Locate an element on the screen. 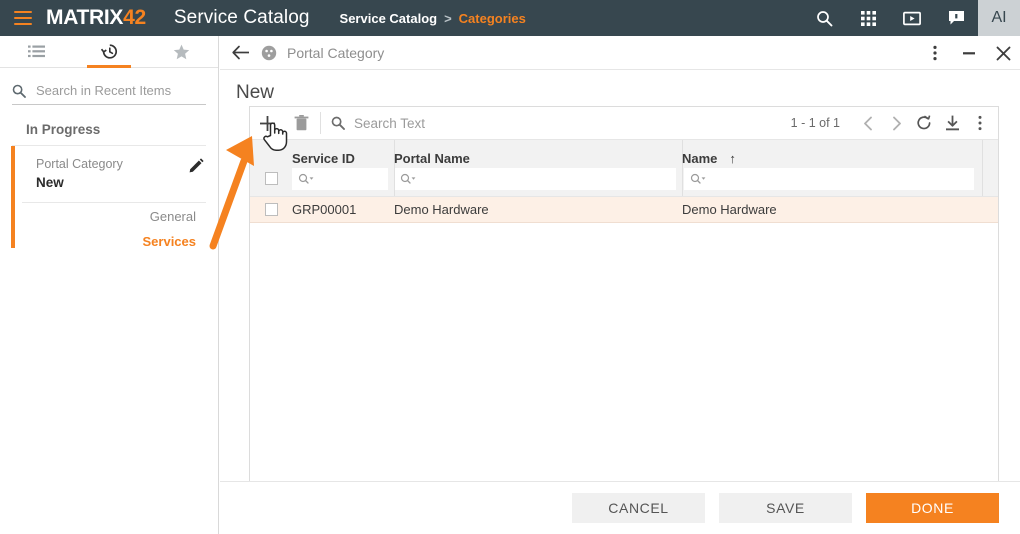 This screenshot has width=1020, height=534. sidebar-section-title: In Progress is located at coordinates (109, 125).